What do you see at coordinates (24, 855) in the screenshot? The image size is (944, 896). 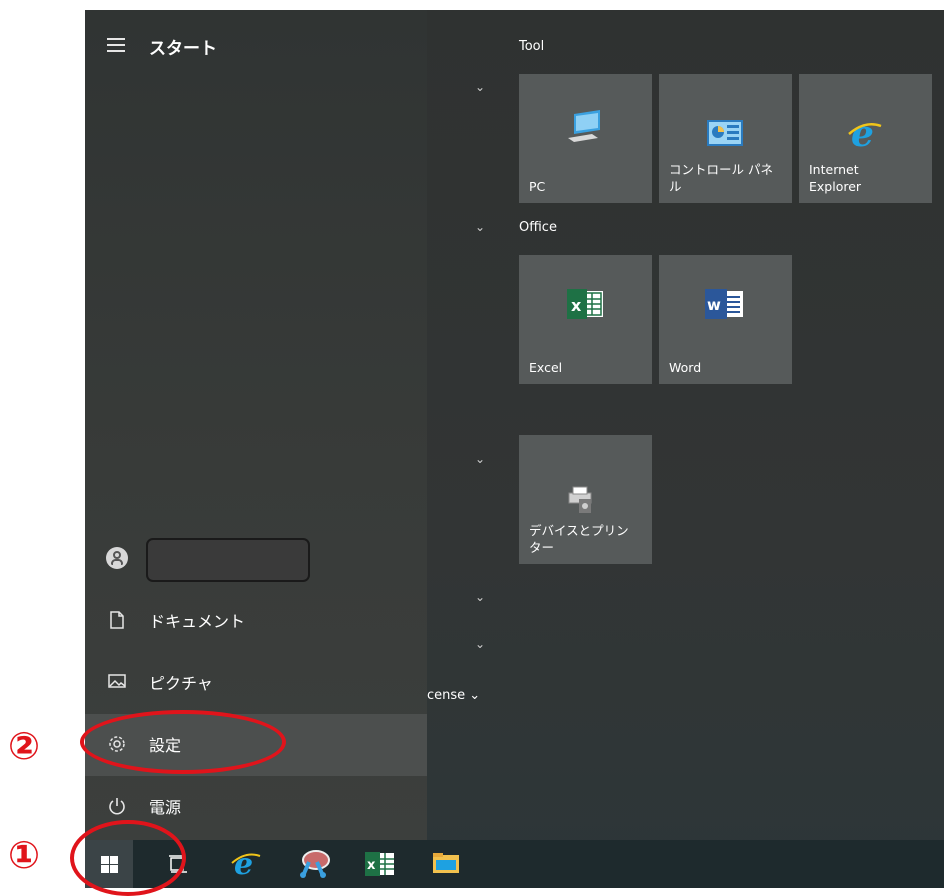 I see `annotation-number-1: ①` at bounding box center [24, 855].